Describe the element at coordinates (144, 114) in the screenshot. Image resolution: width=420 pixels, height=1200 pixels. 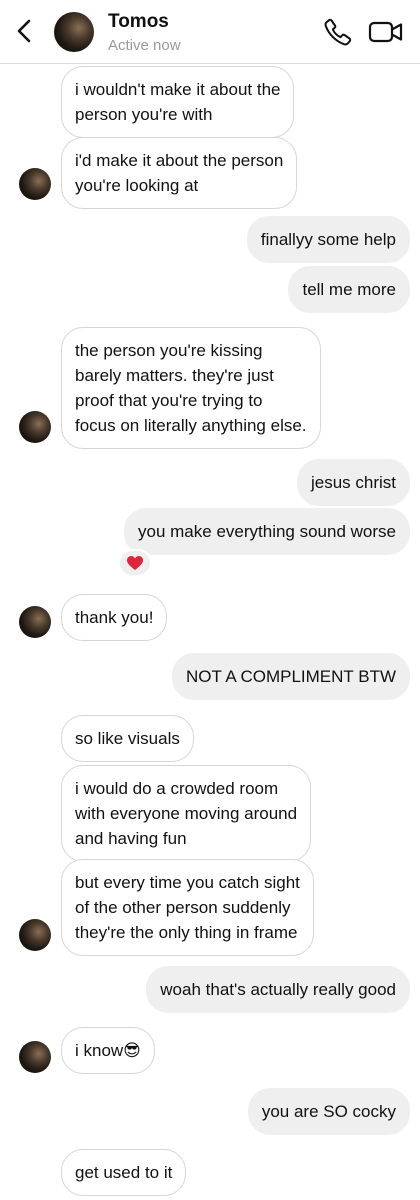
I see `message-line: person you're with` at that location.